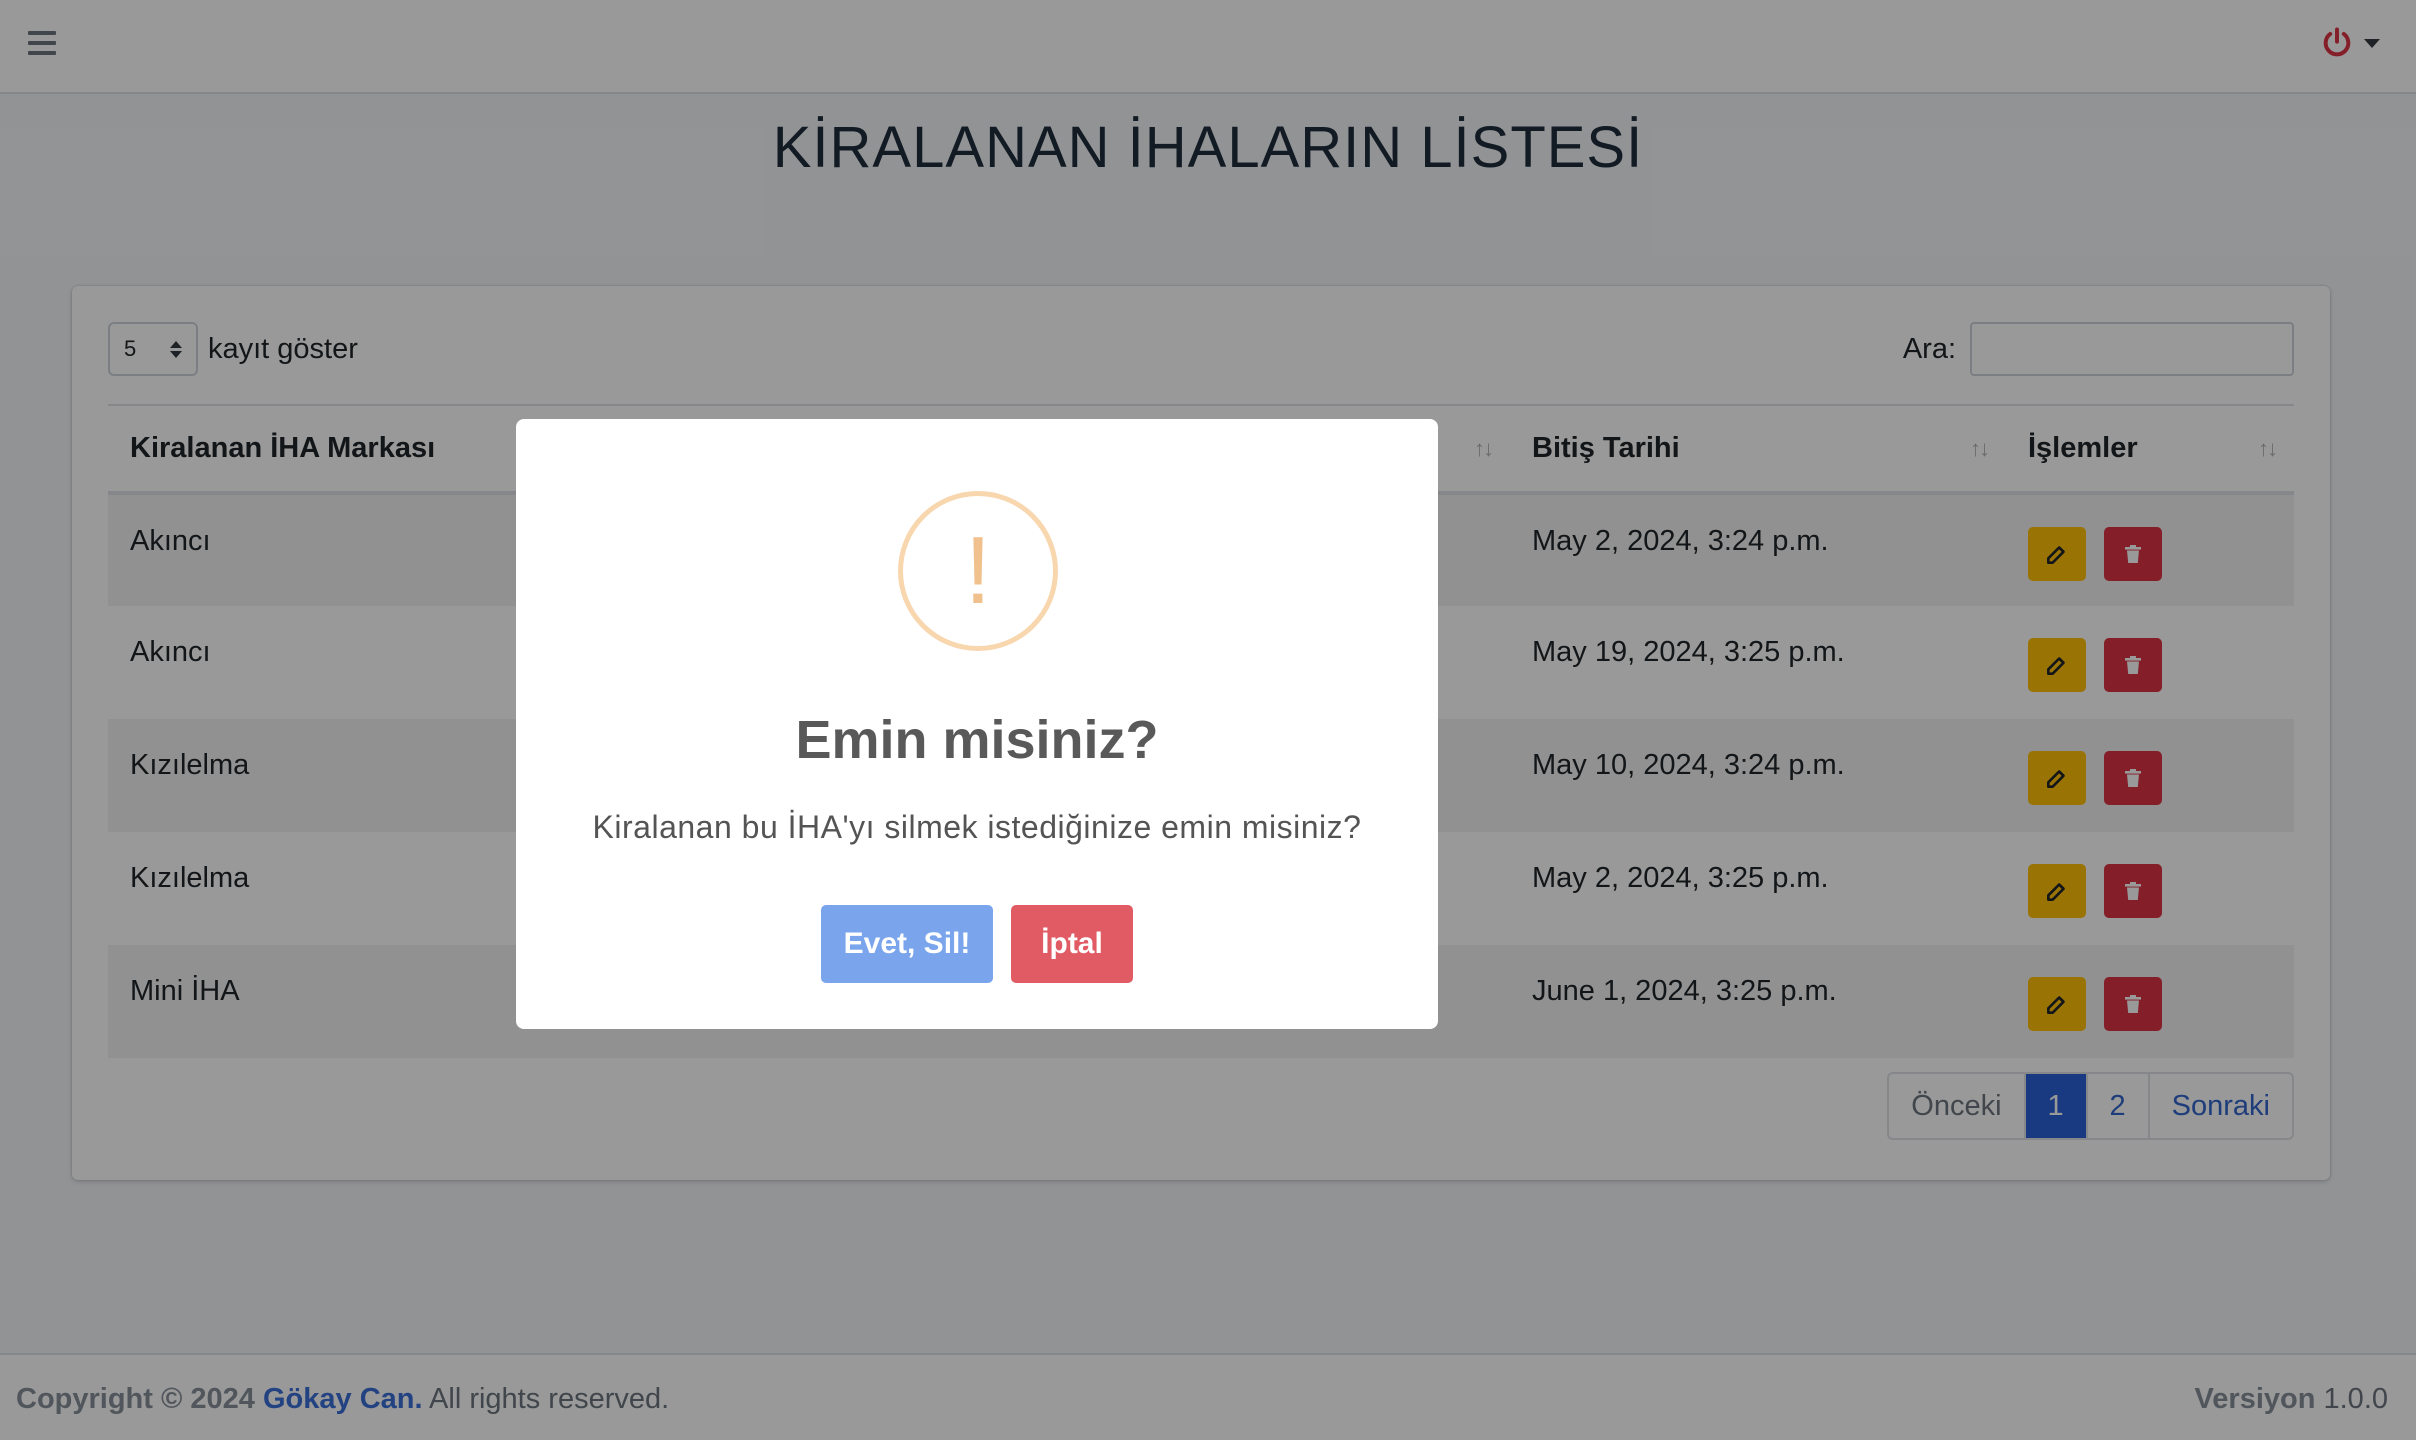 The height and width of the screenshot is (1440, 2416). What do you see at coordinates (1072, 944) in the screenshot?
I see `cancel-button: İptal` at bounding box center [1072, 944].